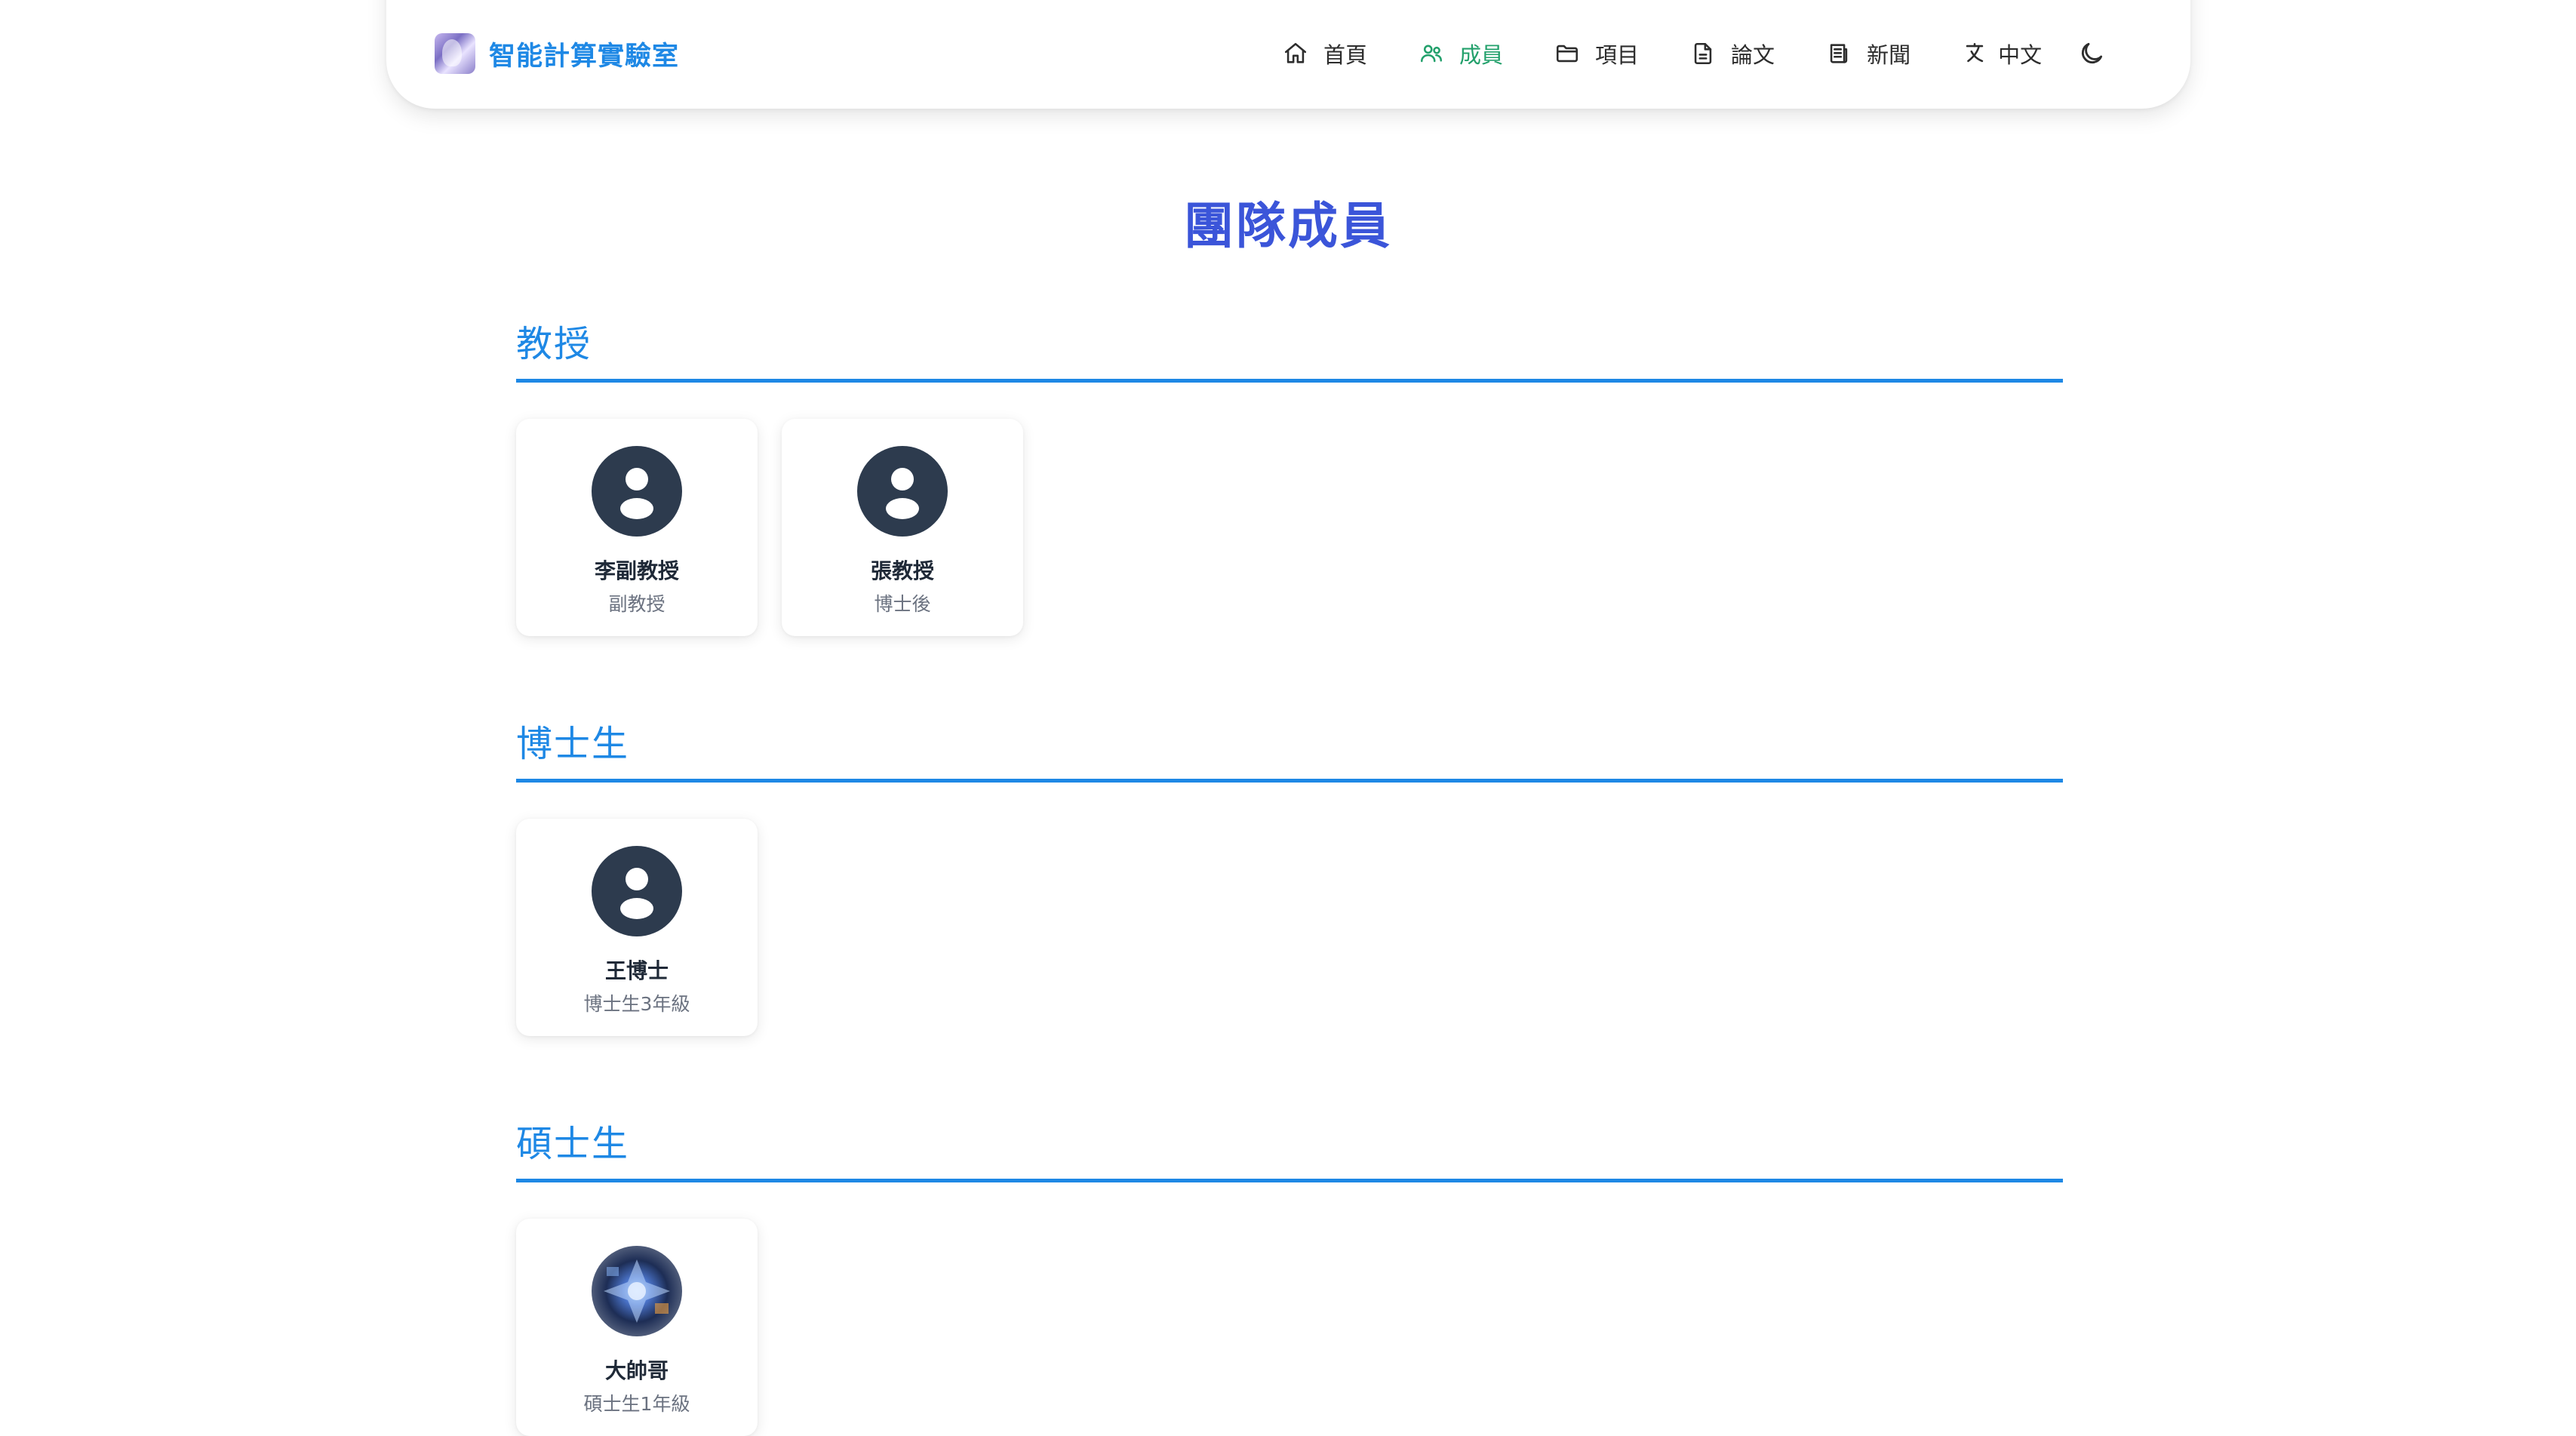 This screenshot has height=1436, width=2576. I want to click on home-icon, so click(1295, 52).